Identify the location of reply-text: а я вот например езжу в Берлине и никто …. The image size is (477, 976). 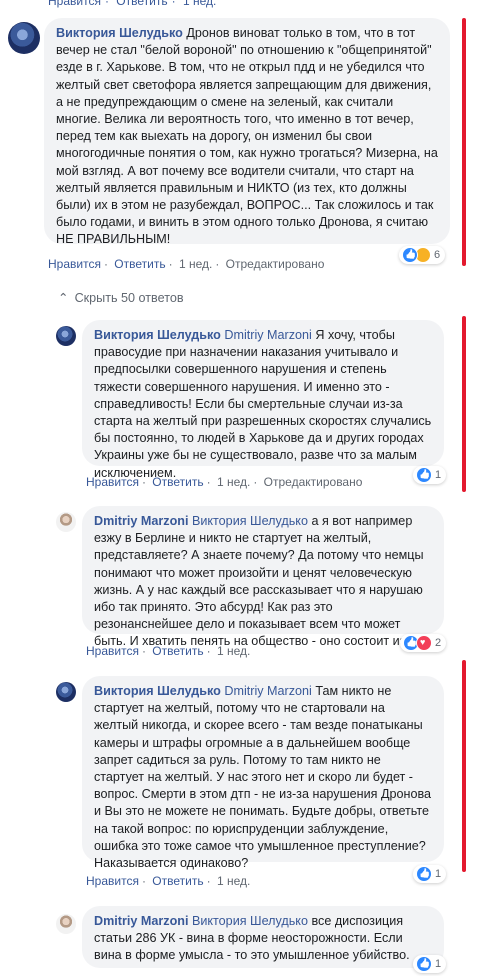
(262, 581).